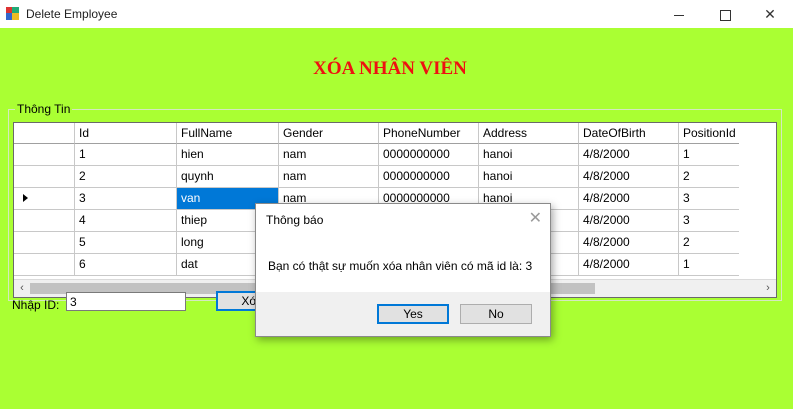 The height and width of the screenshot is (409, 793). Describe the element at coordinates (126, 243) in the screenshot. I see `table-cell: 5` at that location.